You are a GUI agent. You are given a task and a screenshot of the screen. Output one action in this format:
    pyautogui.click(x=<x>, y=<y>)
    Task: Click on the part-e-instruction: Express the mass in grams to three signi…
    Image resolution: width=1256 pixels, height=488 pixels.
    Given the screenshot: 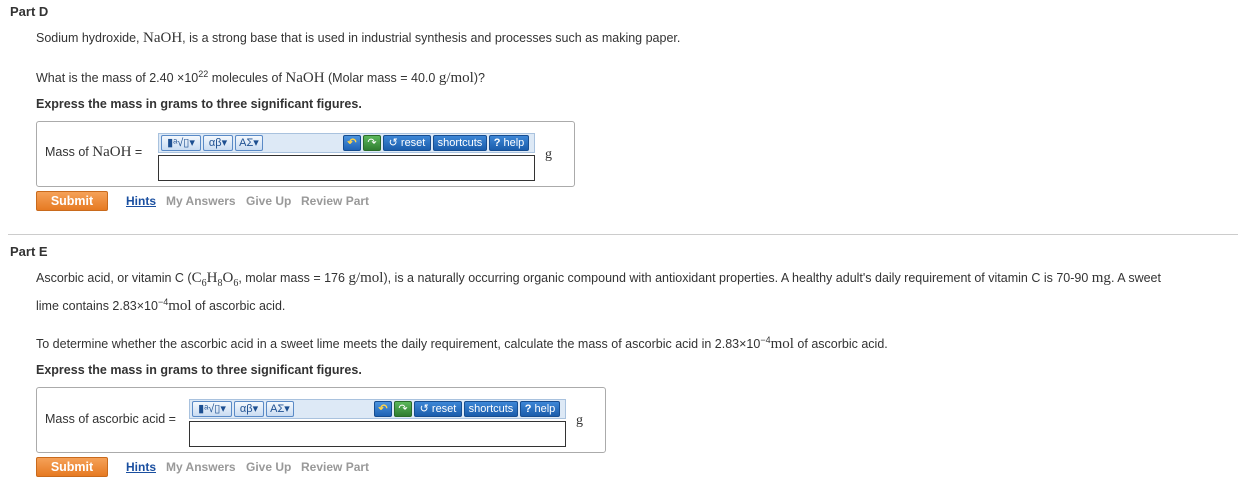 What is the action you would take?
    pyautogui.click(x=199, y=370)
    